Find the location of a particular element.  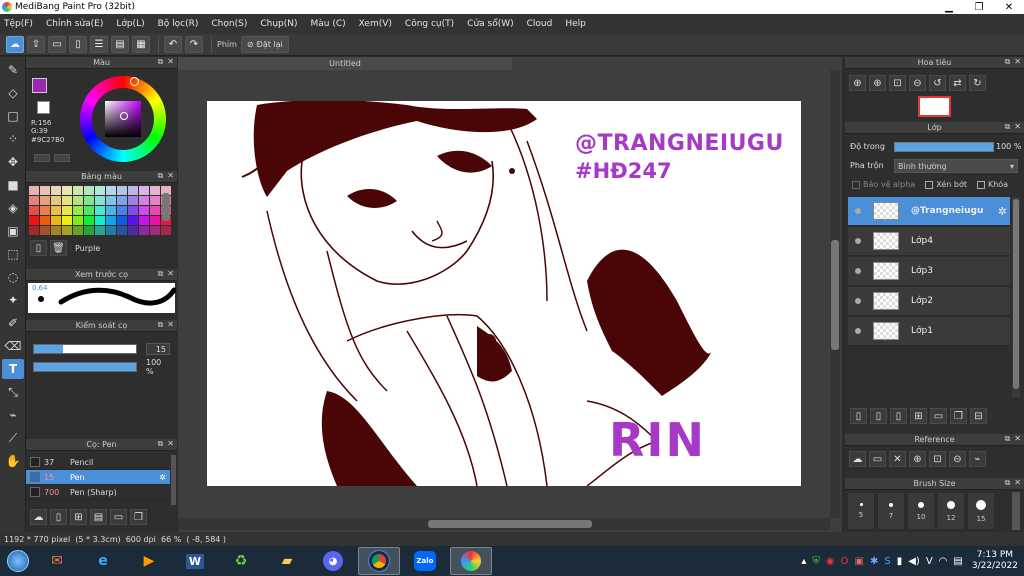

color-mode-button is located at coordinates (62, 158).